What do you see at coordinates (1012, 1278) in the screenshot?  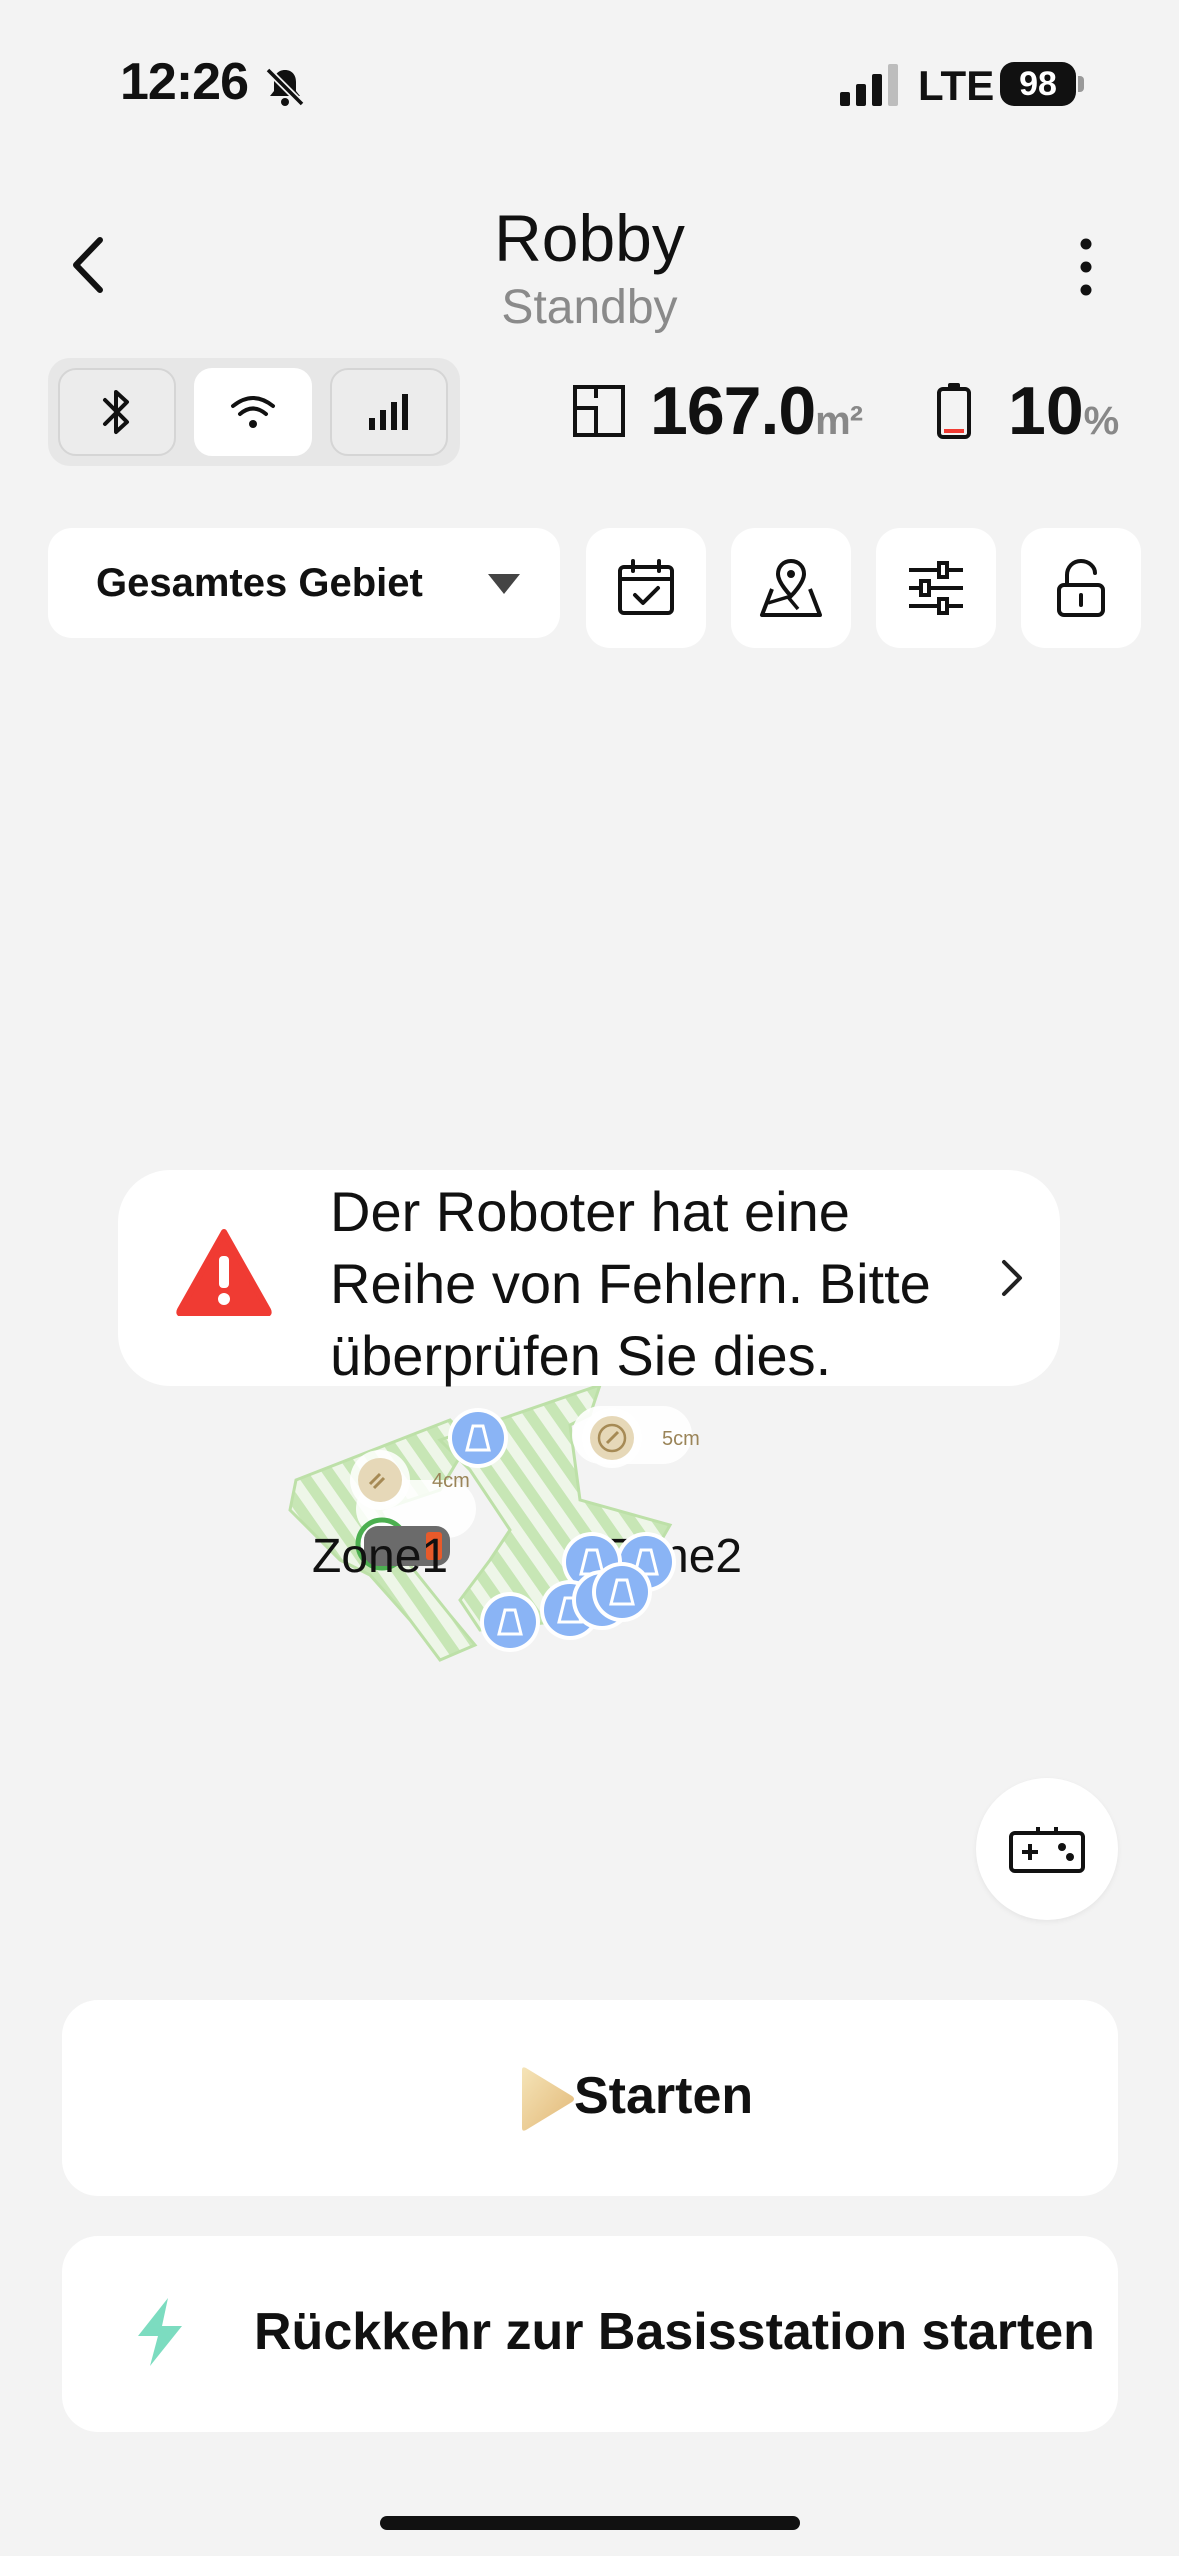 I see `chevron-right-icon` at bounding box center [1012, 1278].